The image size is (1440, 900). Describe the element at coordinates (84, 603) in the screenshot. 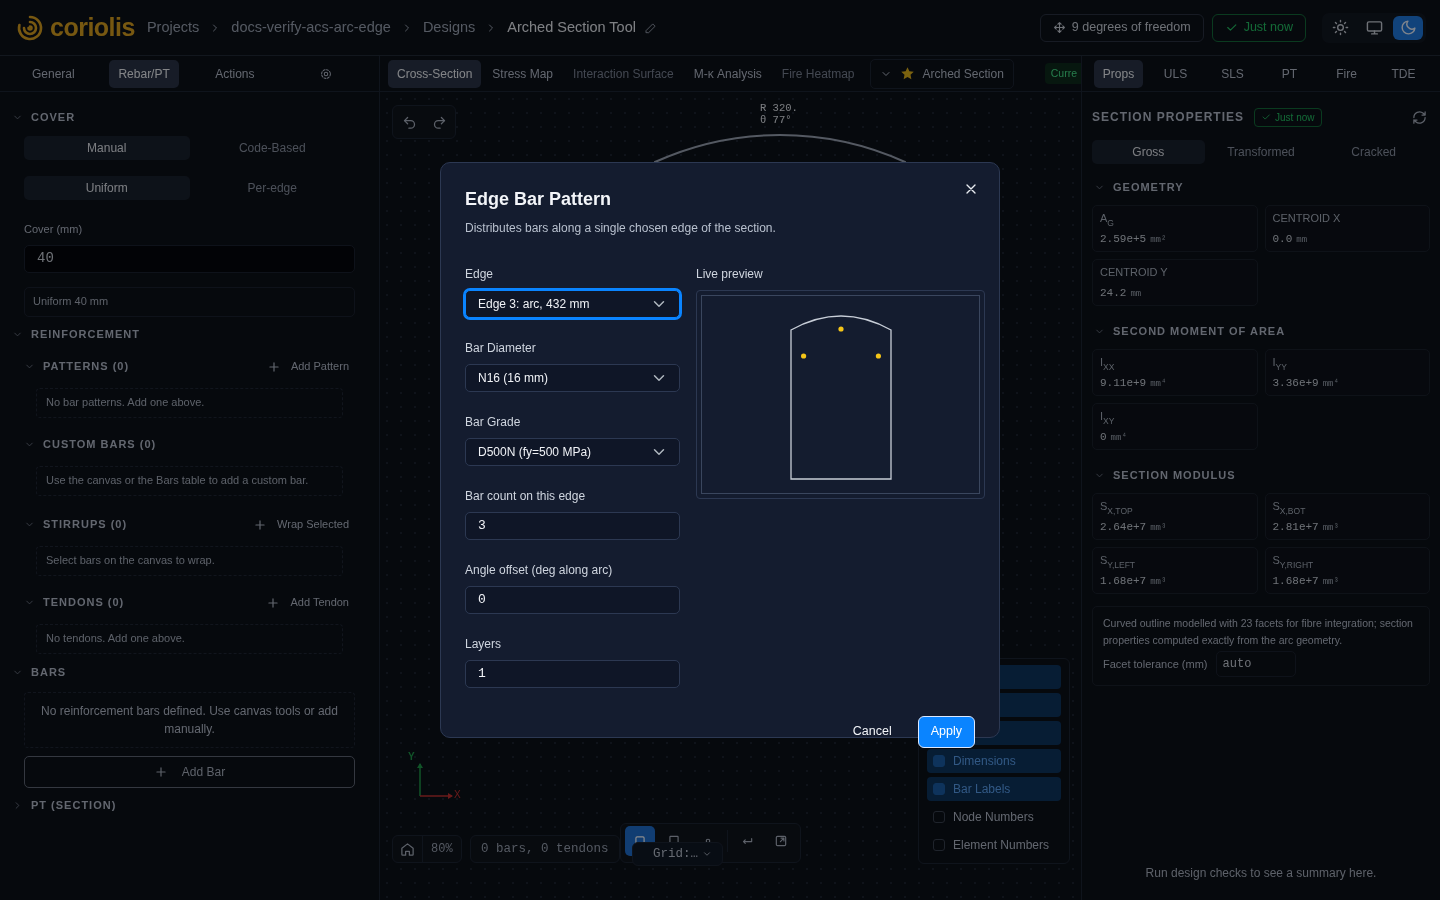

I see `section-heading: TENDONS (0)` at that location.